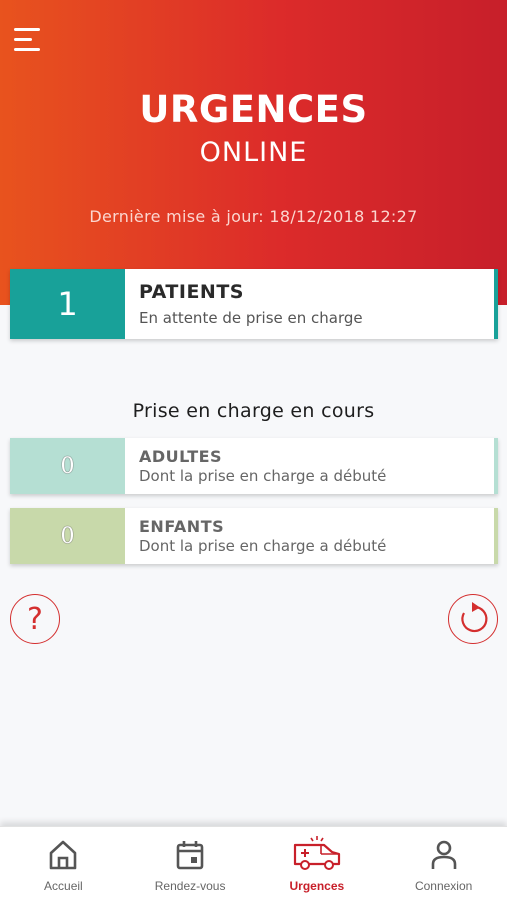 The height and width of the screenshot is (900, 507). What do you see at coordinates (316, 853) in the screenshot?
I see `ambulance-icon` at bounding box center [316, 853].